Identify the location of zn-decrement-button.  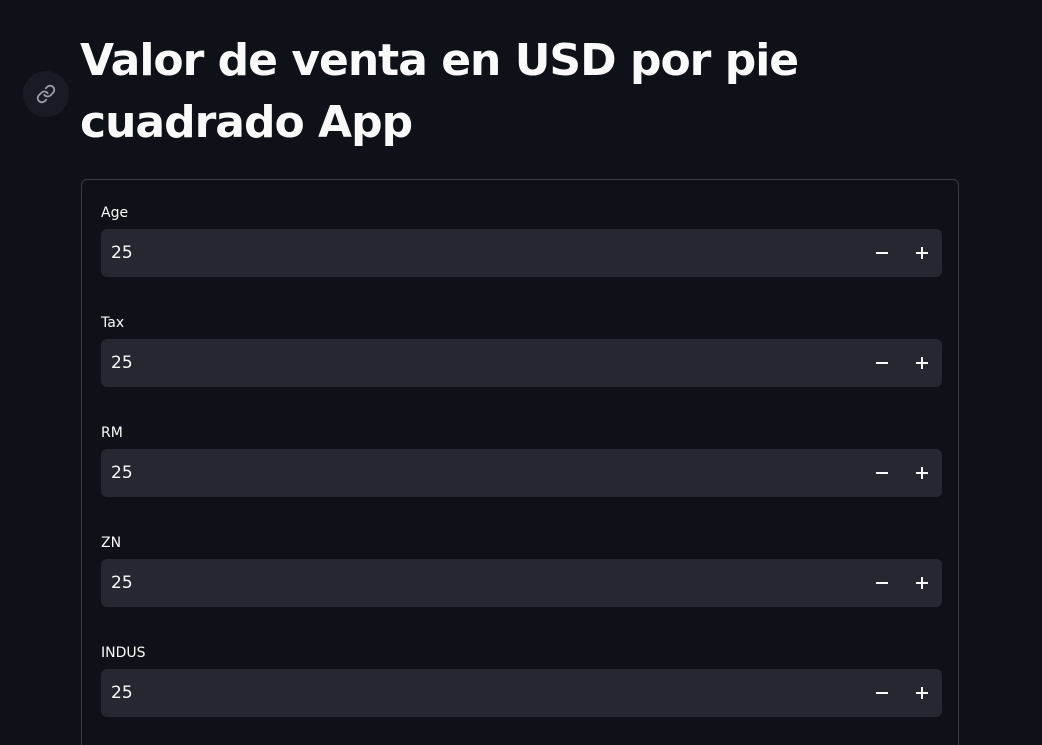
(882, 583).